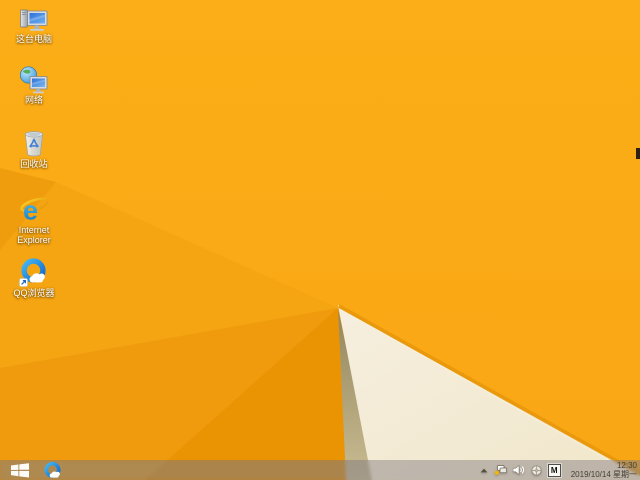 The width and height of the screenshot is (640, 480). What do you see at coordinates (33, 100) in the screenshot?
I see `icon-label-network: 网络` at bounding box center [33, 100].